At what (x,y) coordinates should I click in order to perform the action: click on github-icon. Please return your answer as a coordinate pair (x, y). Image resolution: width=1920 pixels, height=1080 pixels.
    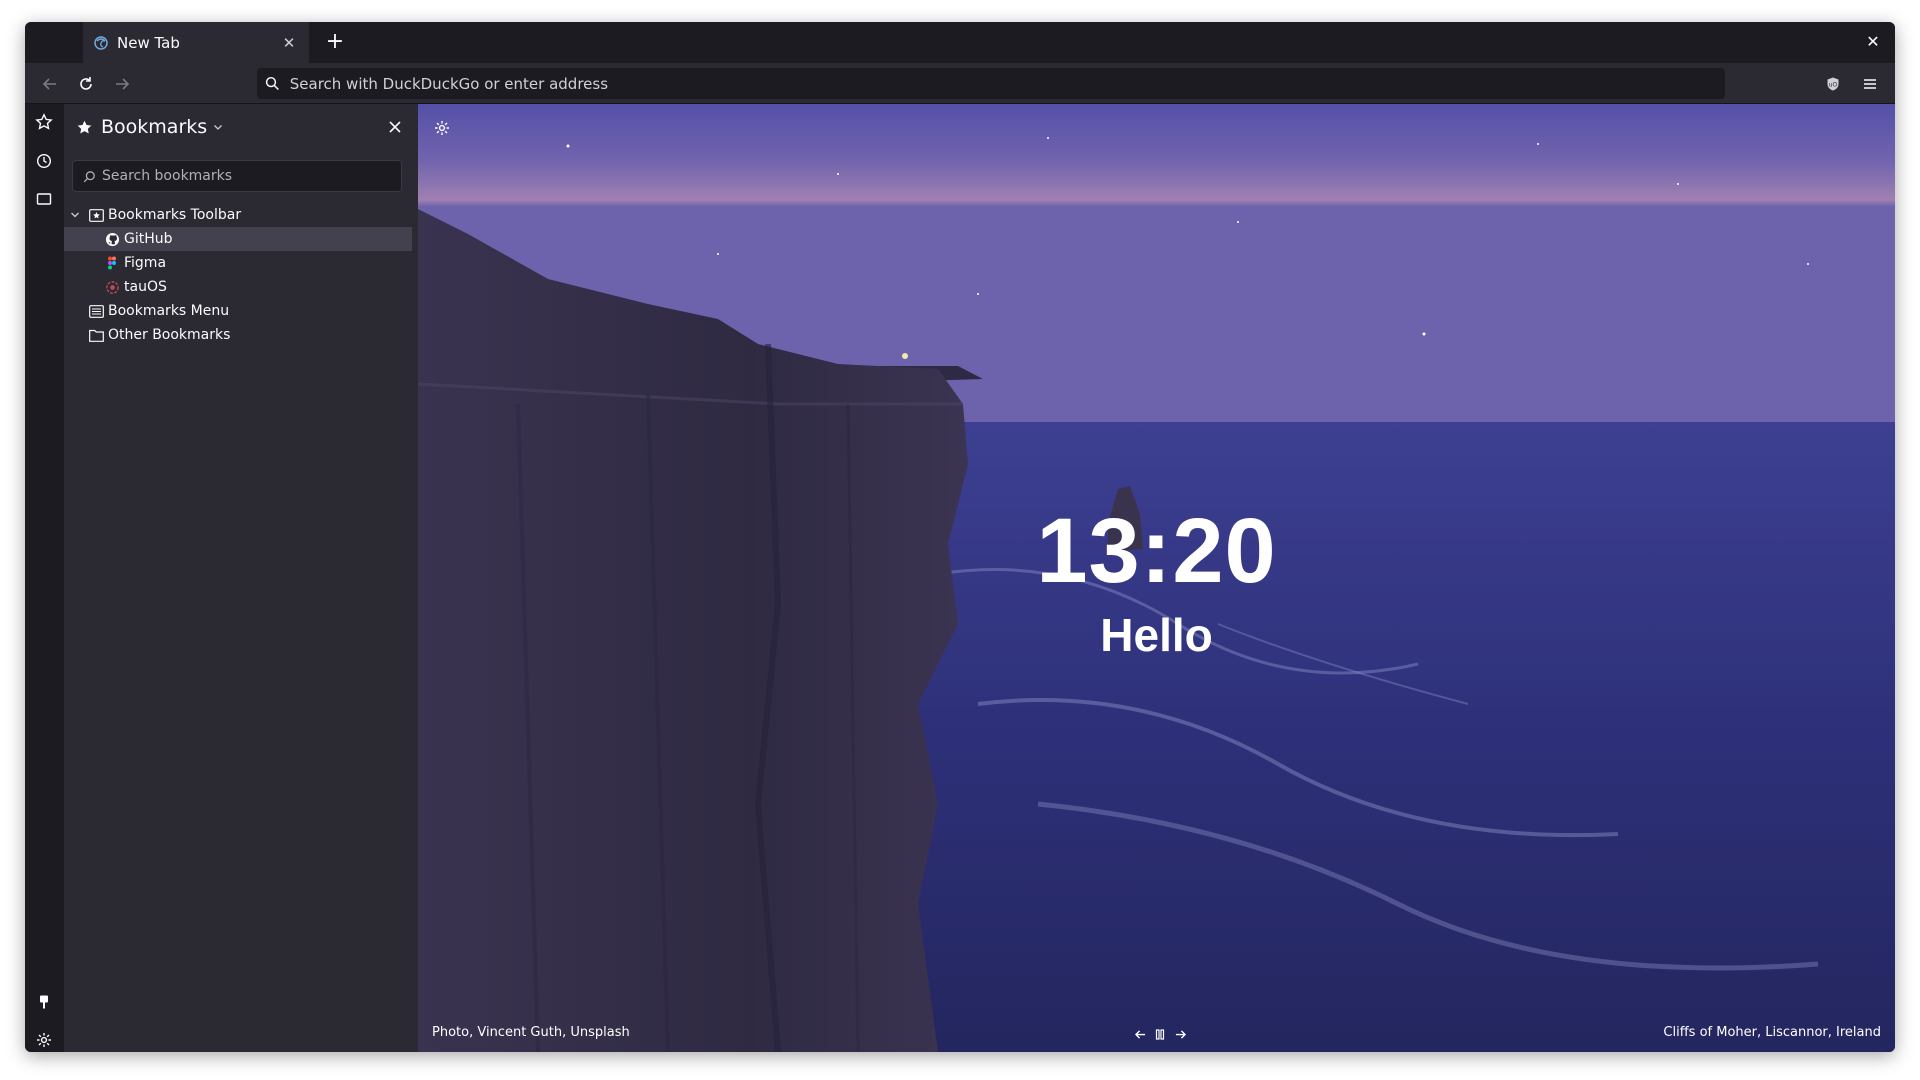
    Looking at the image, I should click on (112, 239).